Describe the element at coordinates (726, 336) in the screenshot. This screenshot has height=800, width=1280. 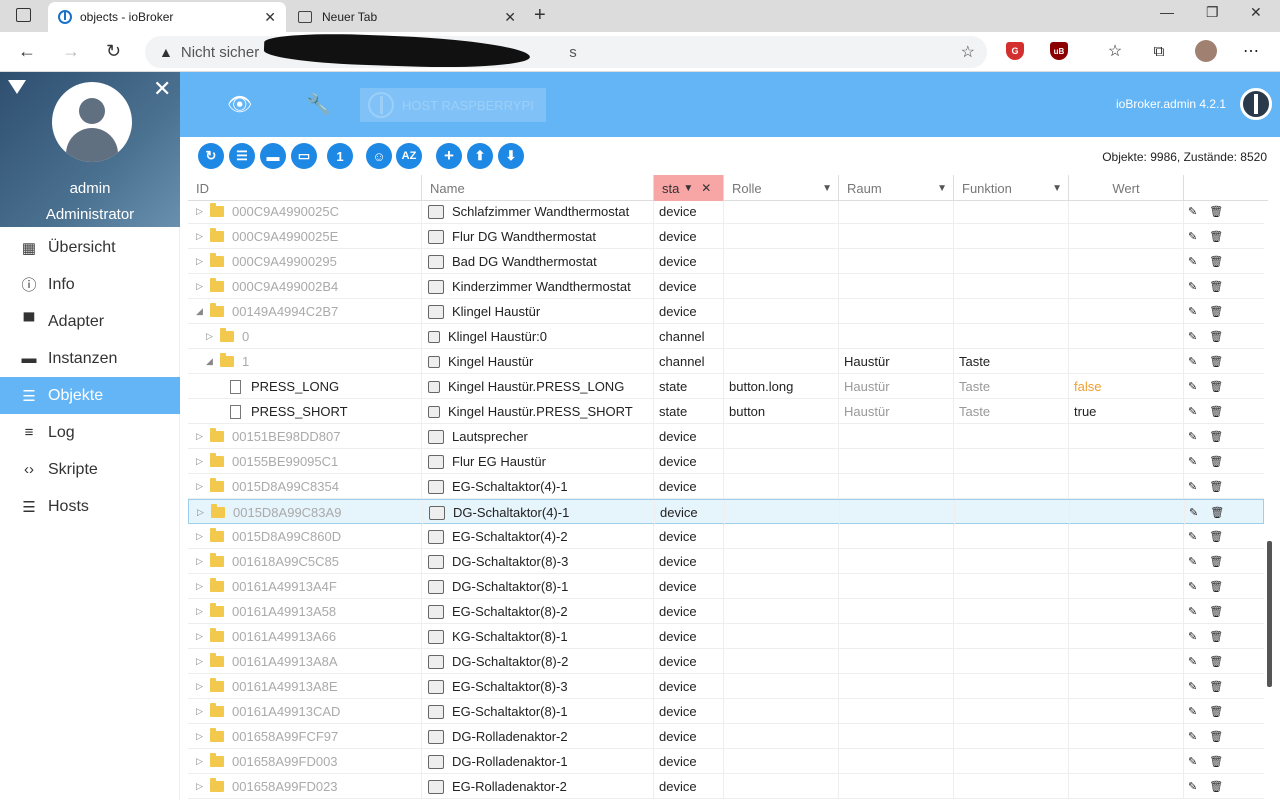
I see `table-row: ▷ 0 Klingel Haustür:0 channel ✎ 🗑` at that location.